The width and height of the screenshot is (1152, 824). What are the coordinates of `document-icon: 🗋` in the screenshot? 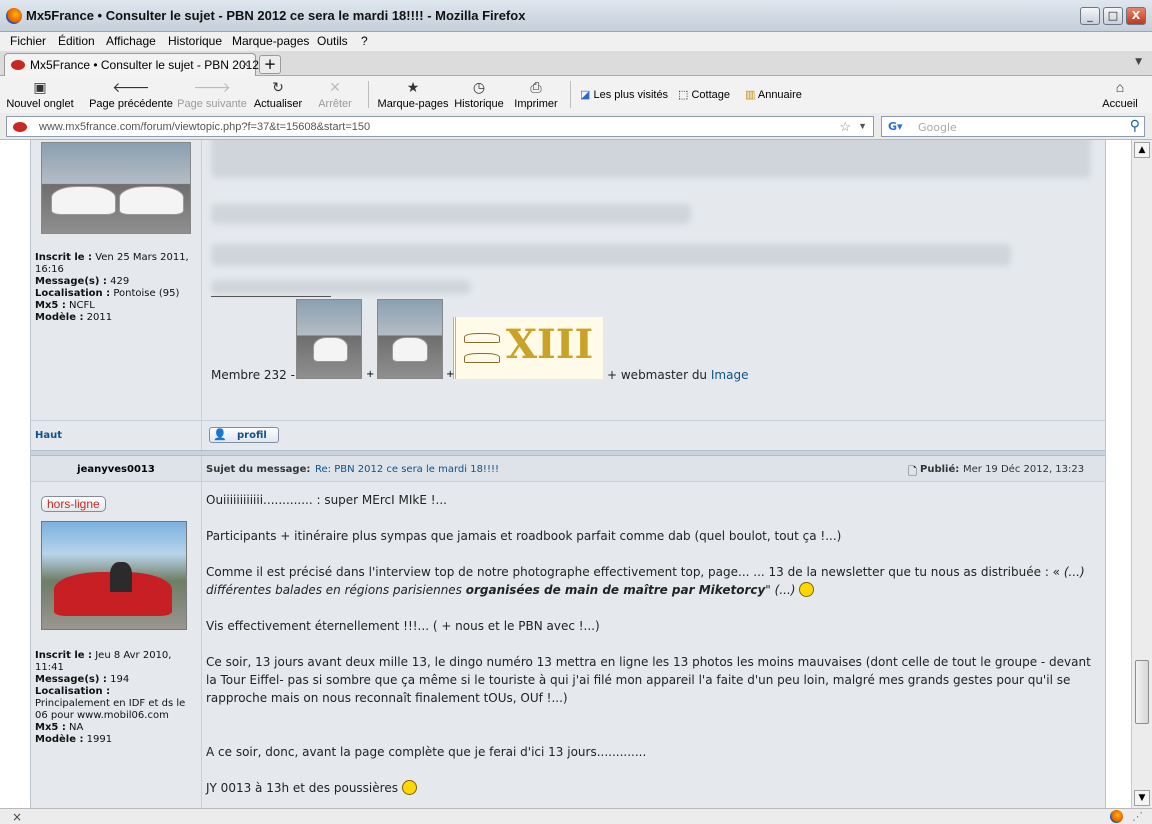 It's located at (912, 472).